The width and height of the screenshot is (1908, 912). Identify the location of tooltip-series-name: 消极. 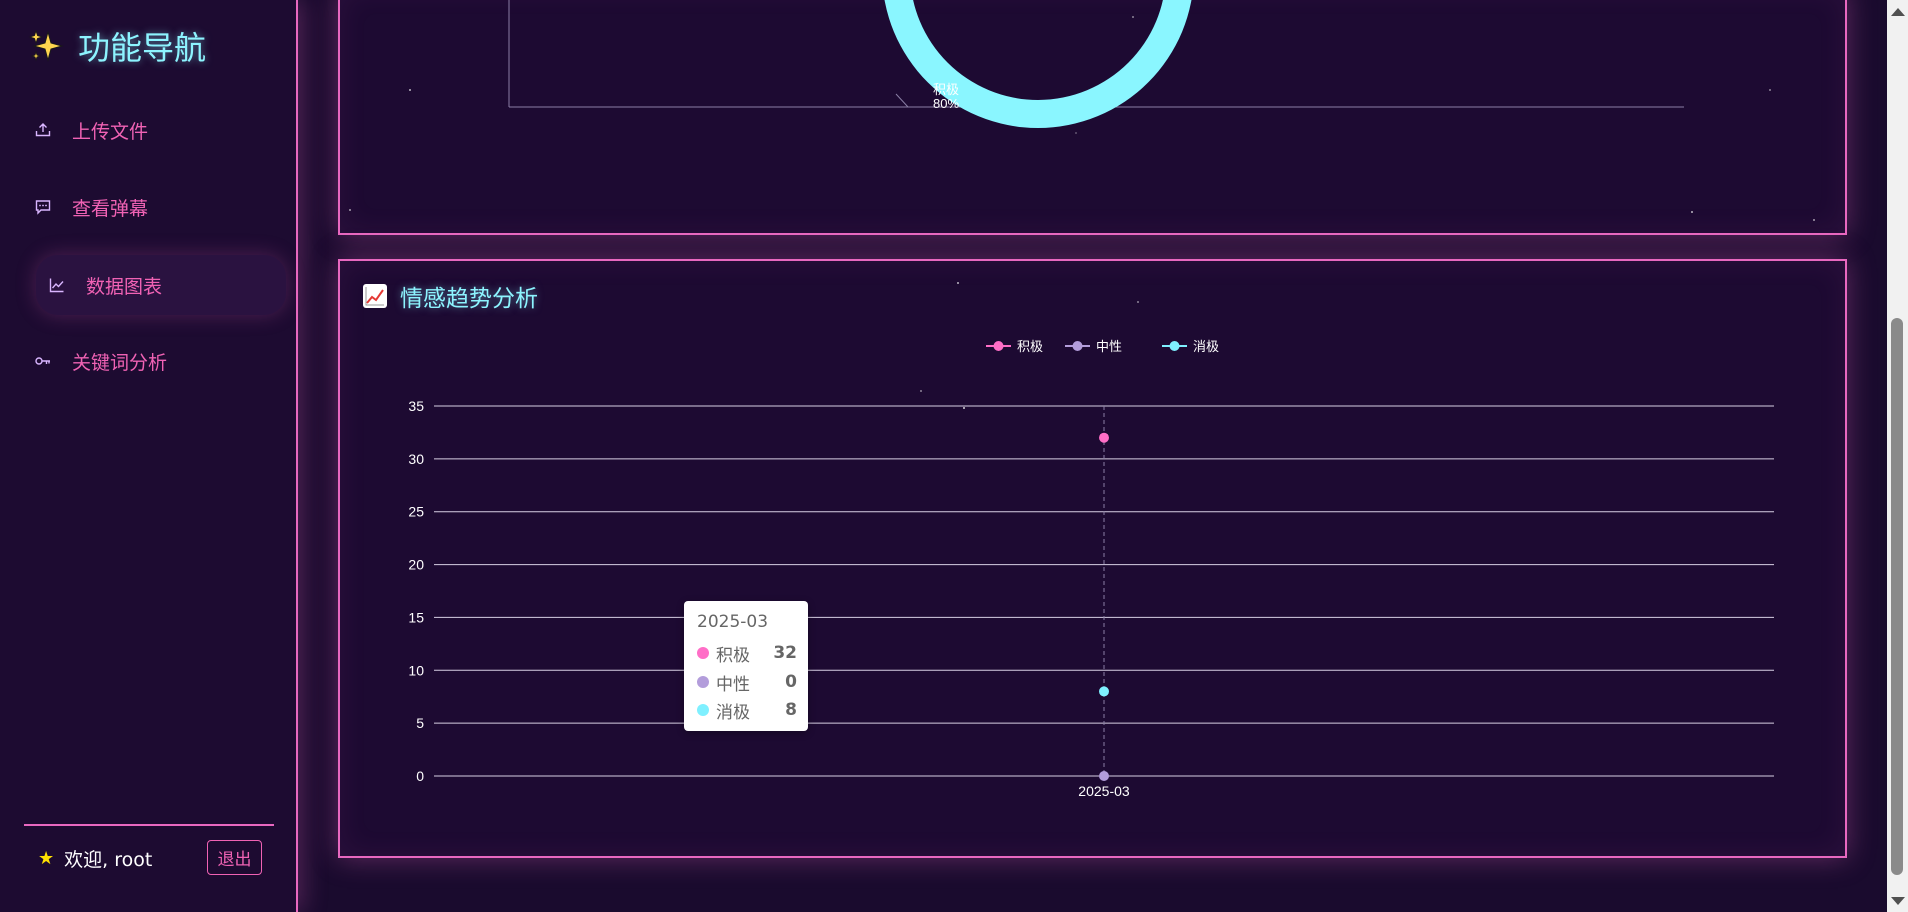
(733, 712).